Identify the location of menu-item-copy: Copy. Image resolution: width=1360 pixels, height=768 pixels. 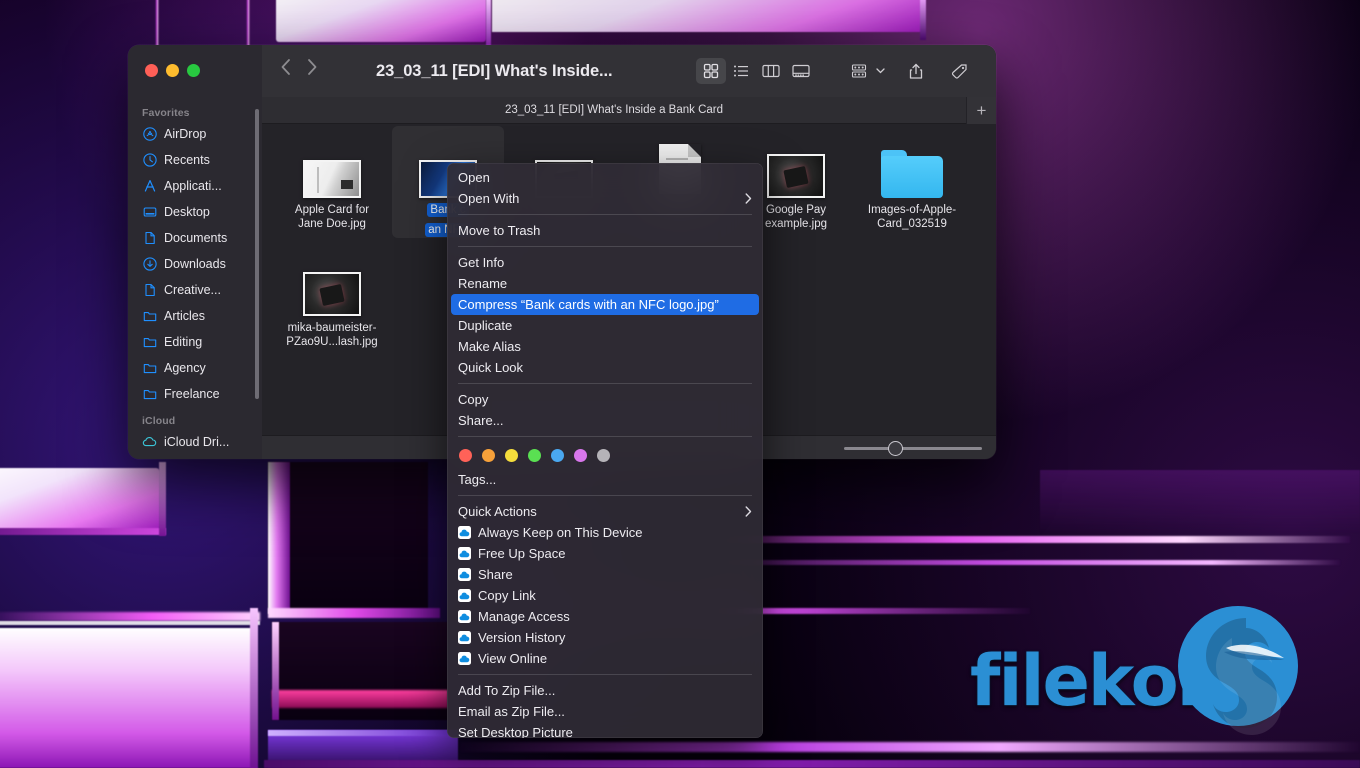
(605, 399).